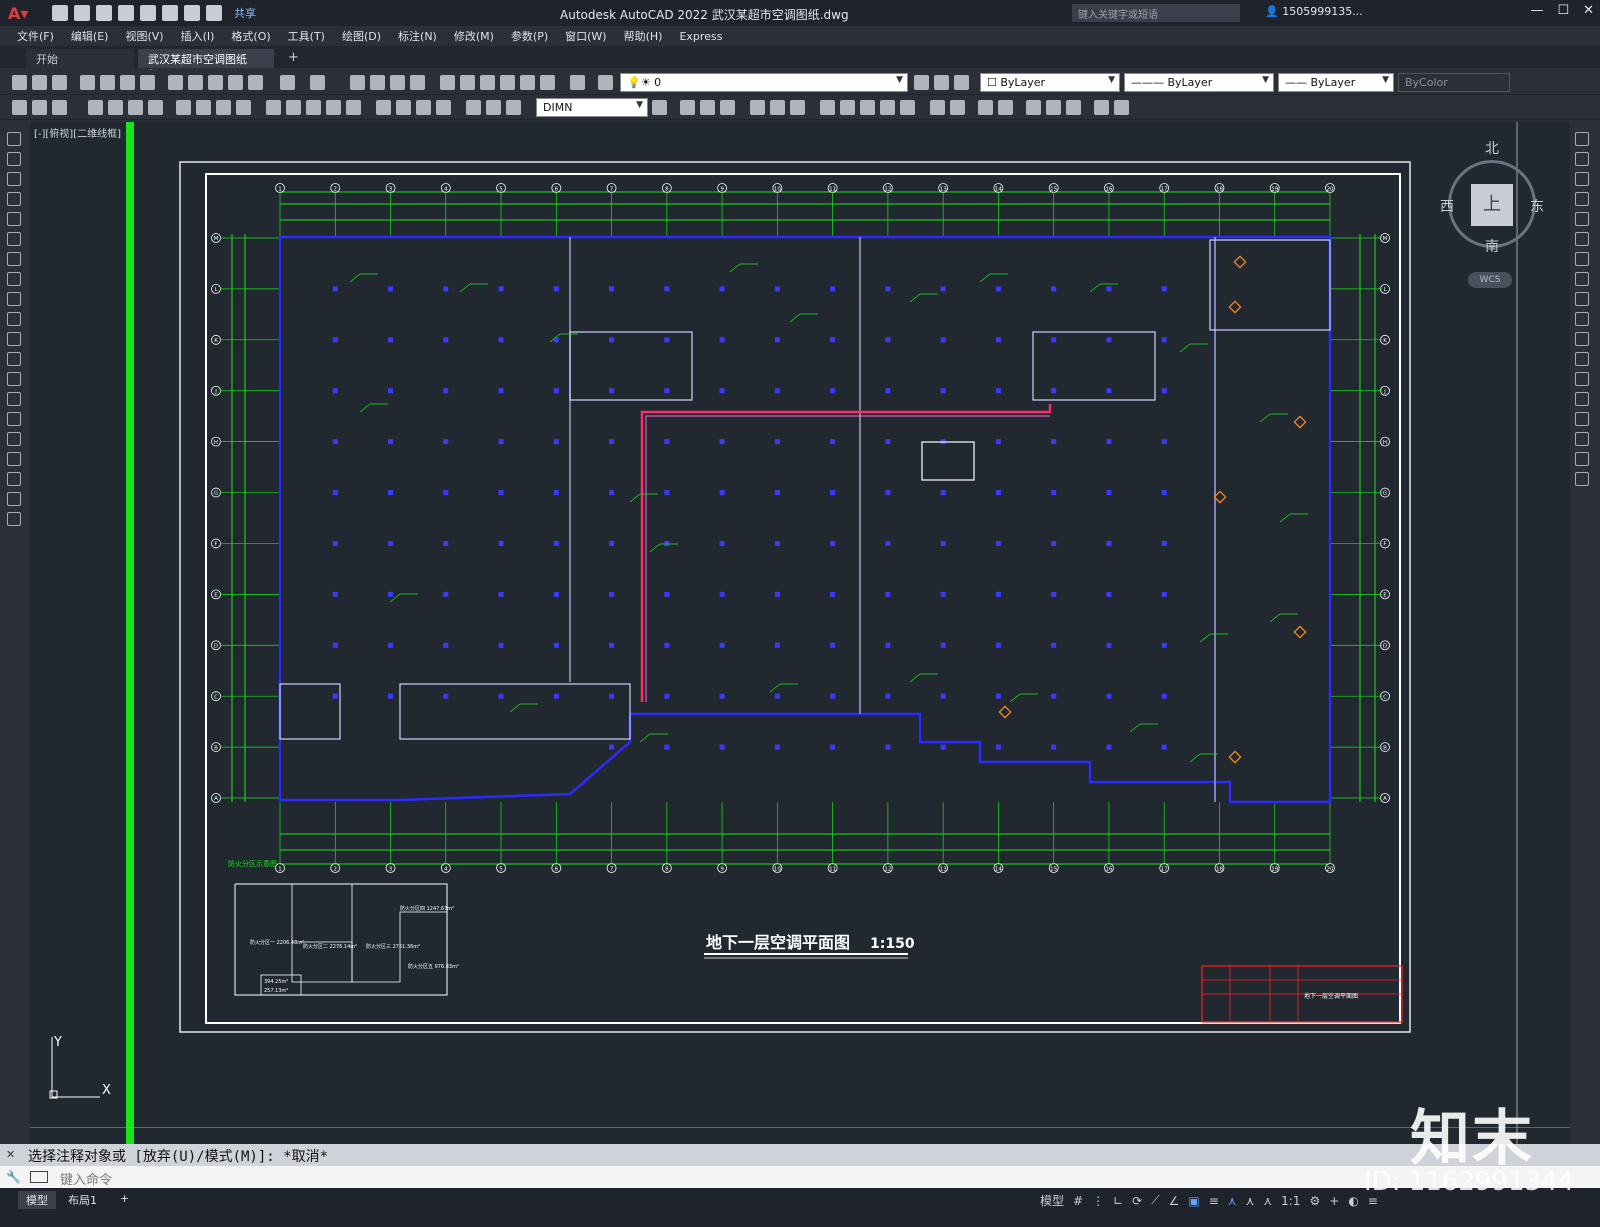  Describe the element at coordinates (1492, 246) in the screenshot. I see `viewcube-south: 南` at that location.